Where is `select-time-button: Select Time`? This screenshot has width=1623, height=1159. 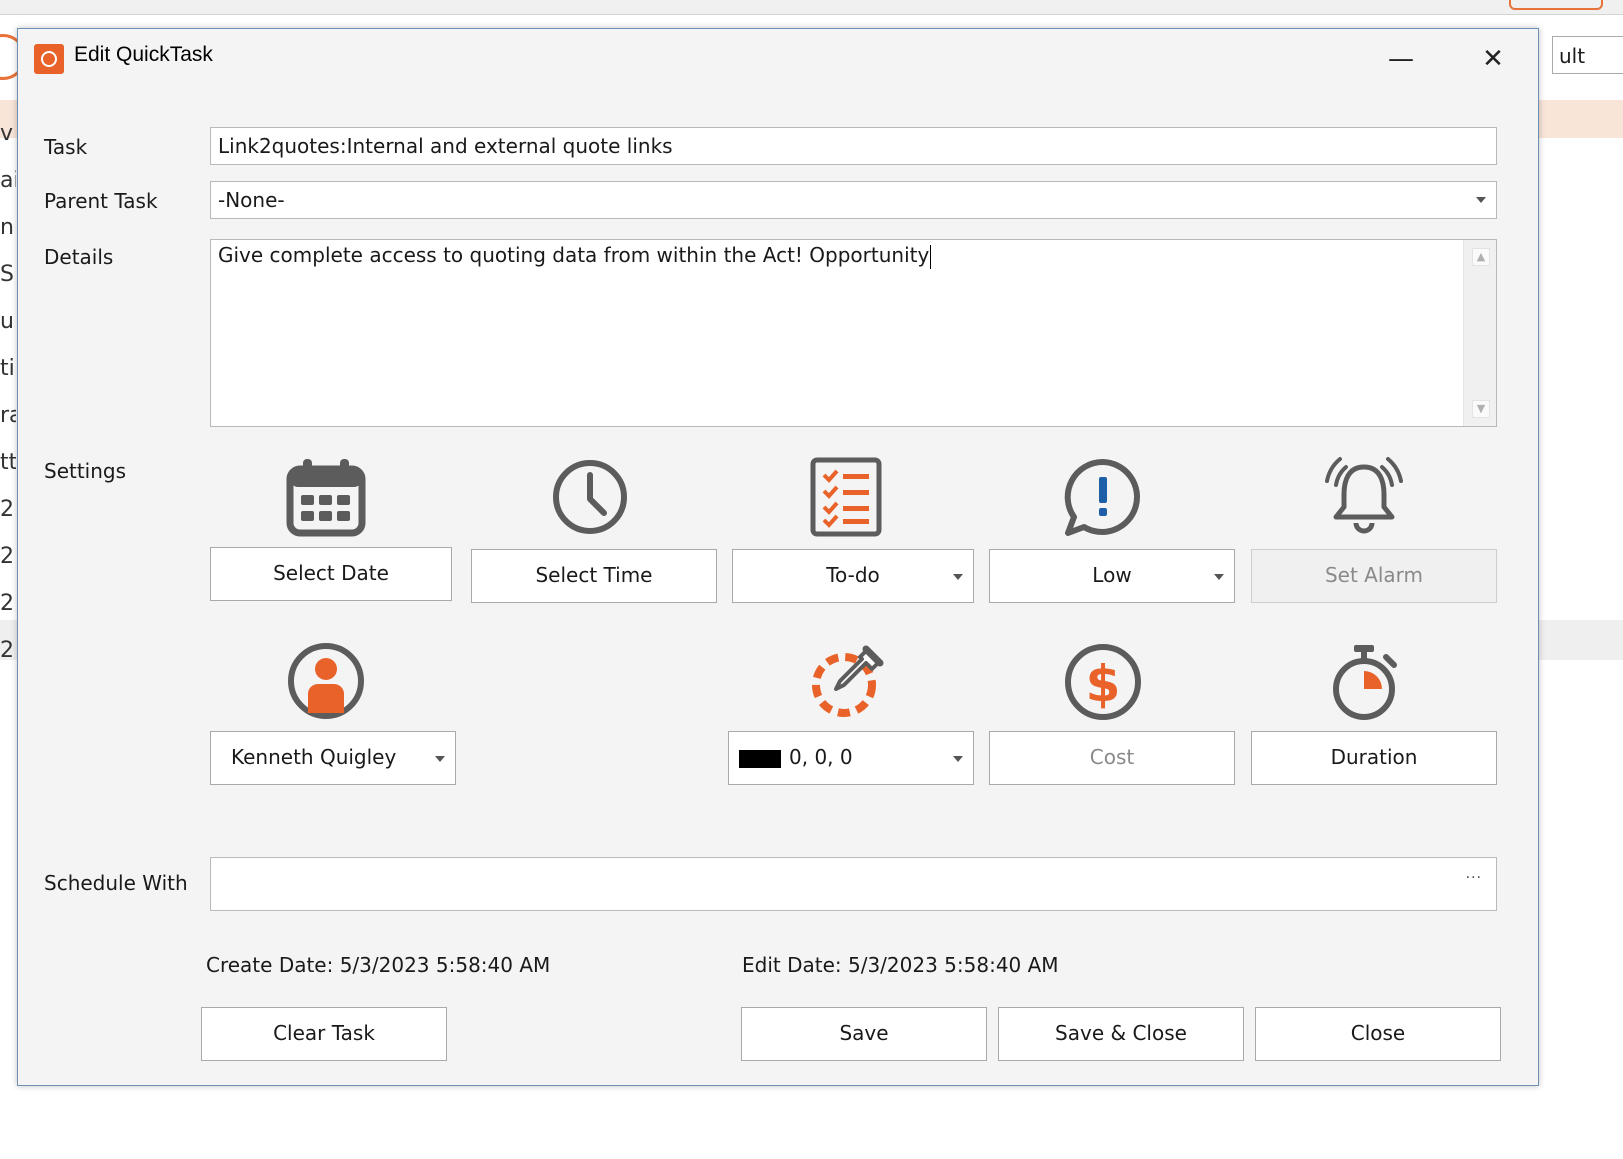
select-time-button: Select Time is located at coordinates (594, 576).